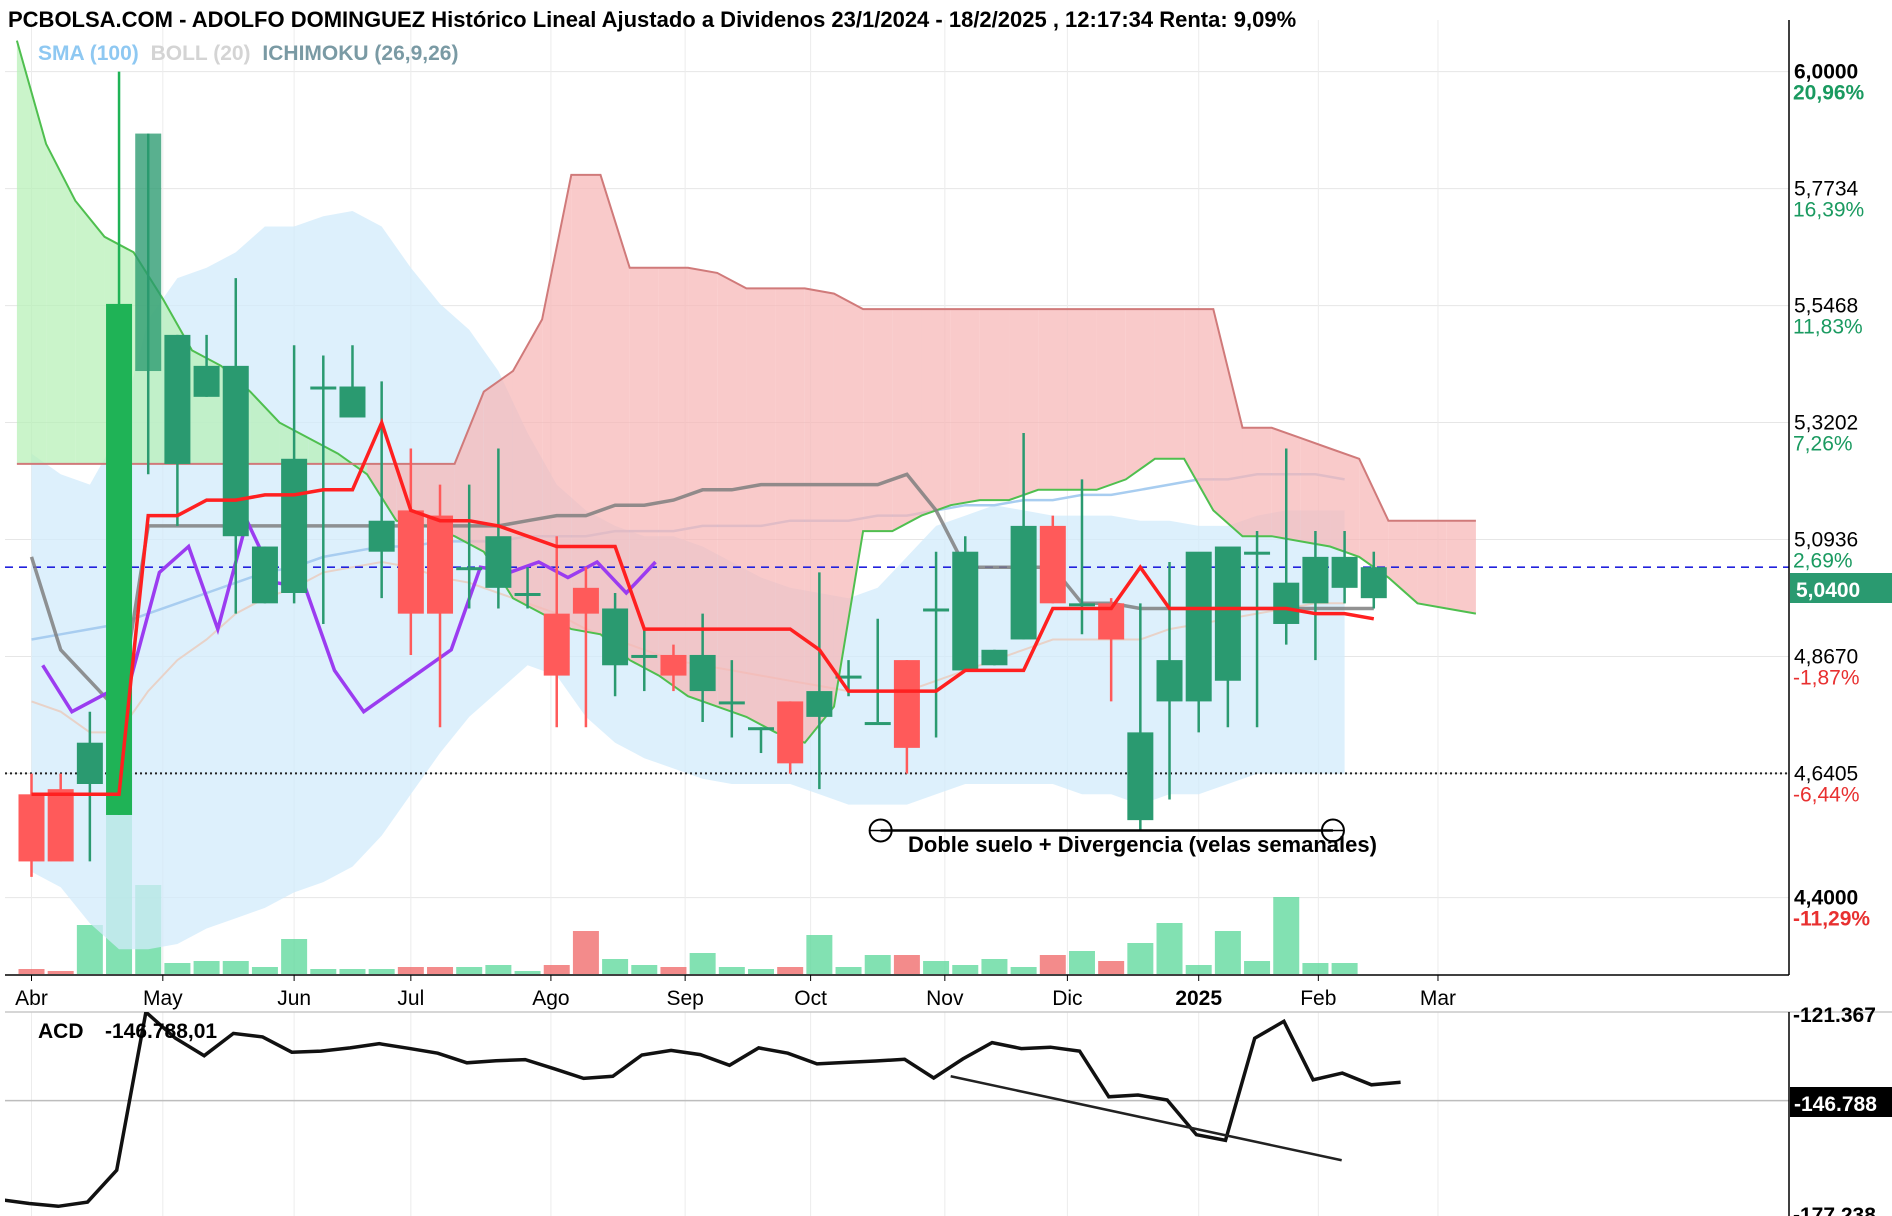 Image resolution: width=1892 pixels, height=1216 pixels. I want to click on y-tick-percent: -6,44%, so click(1826, 794).